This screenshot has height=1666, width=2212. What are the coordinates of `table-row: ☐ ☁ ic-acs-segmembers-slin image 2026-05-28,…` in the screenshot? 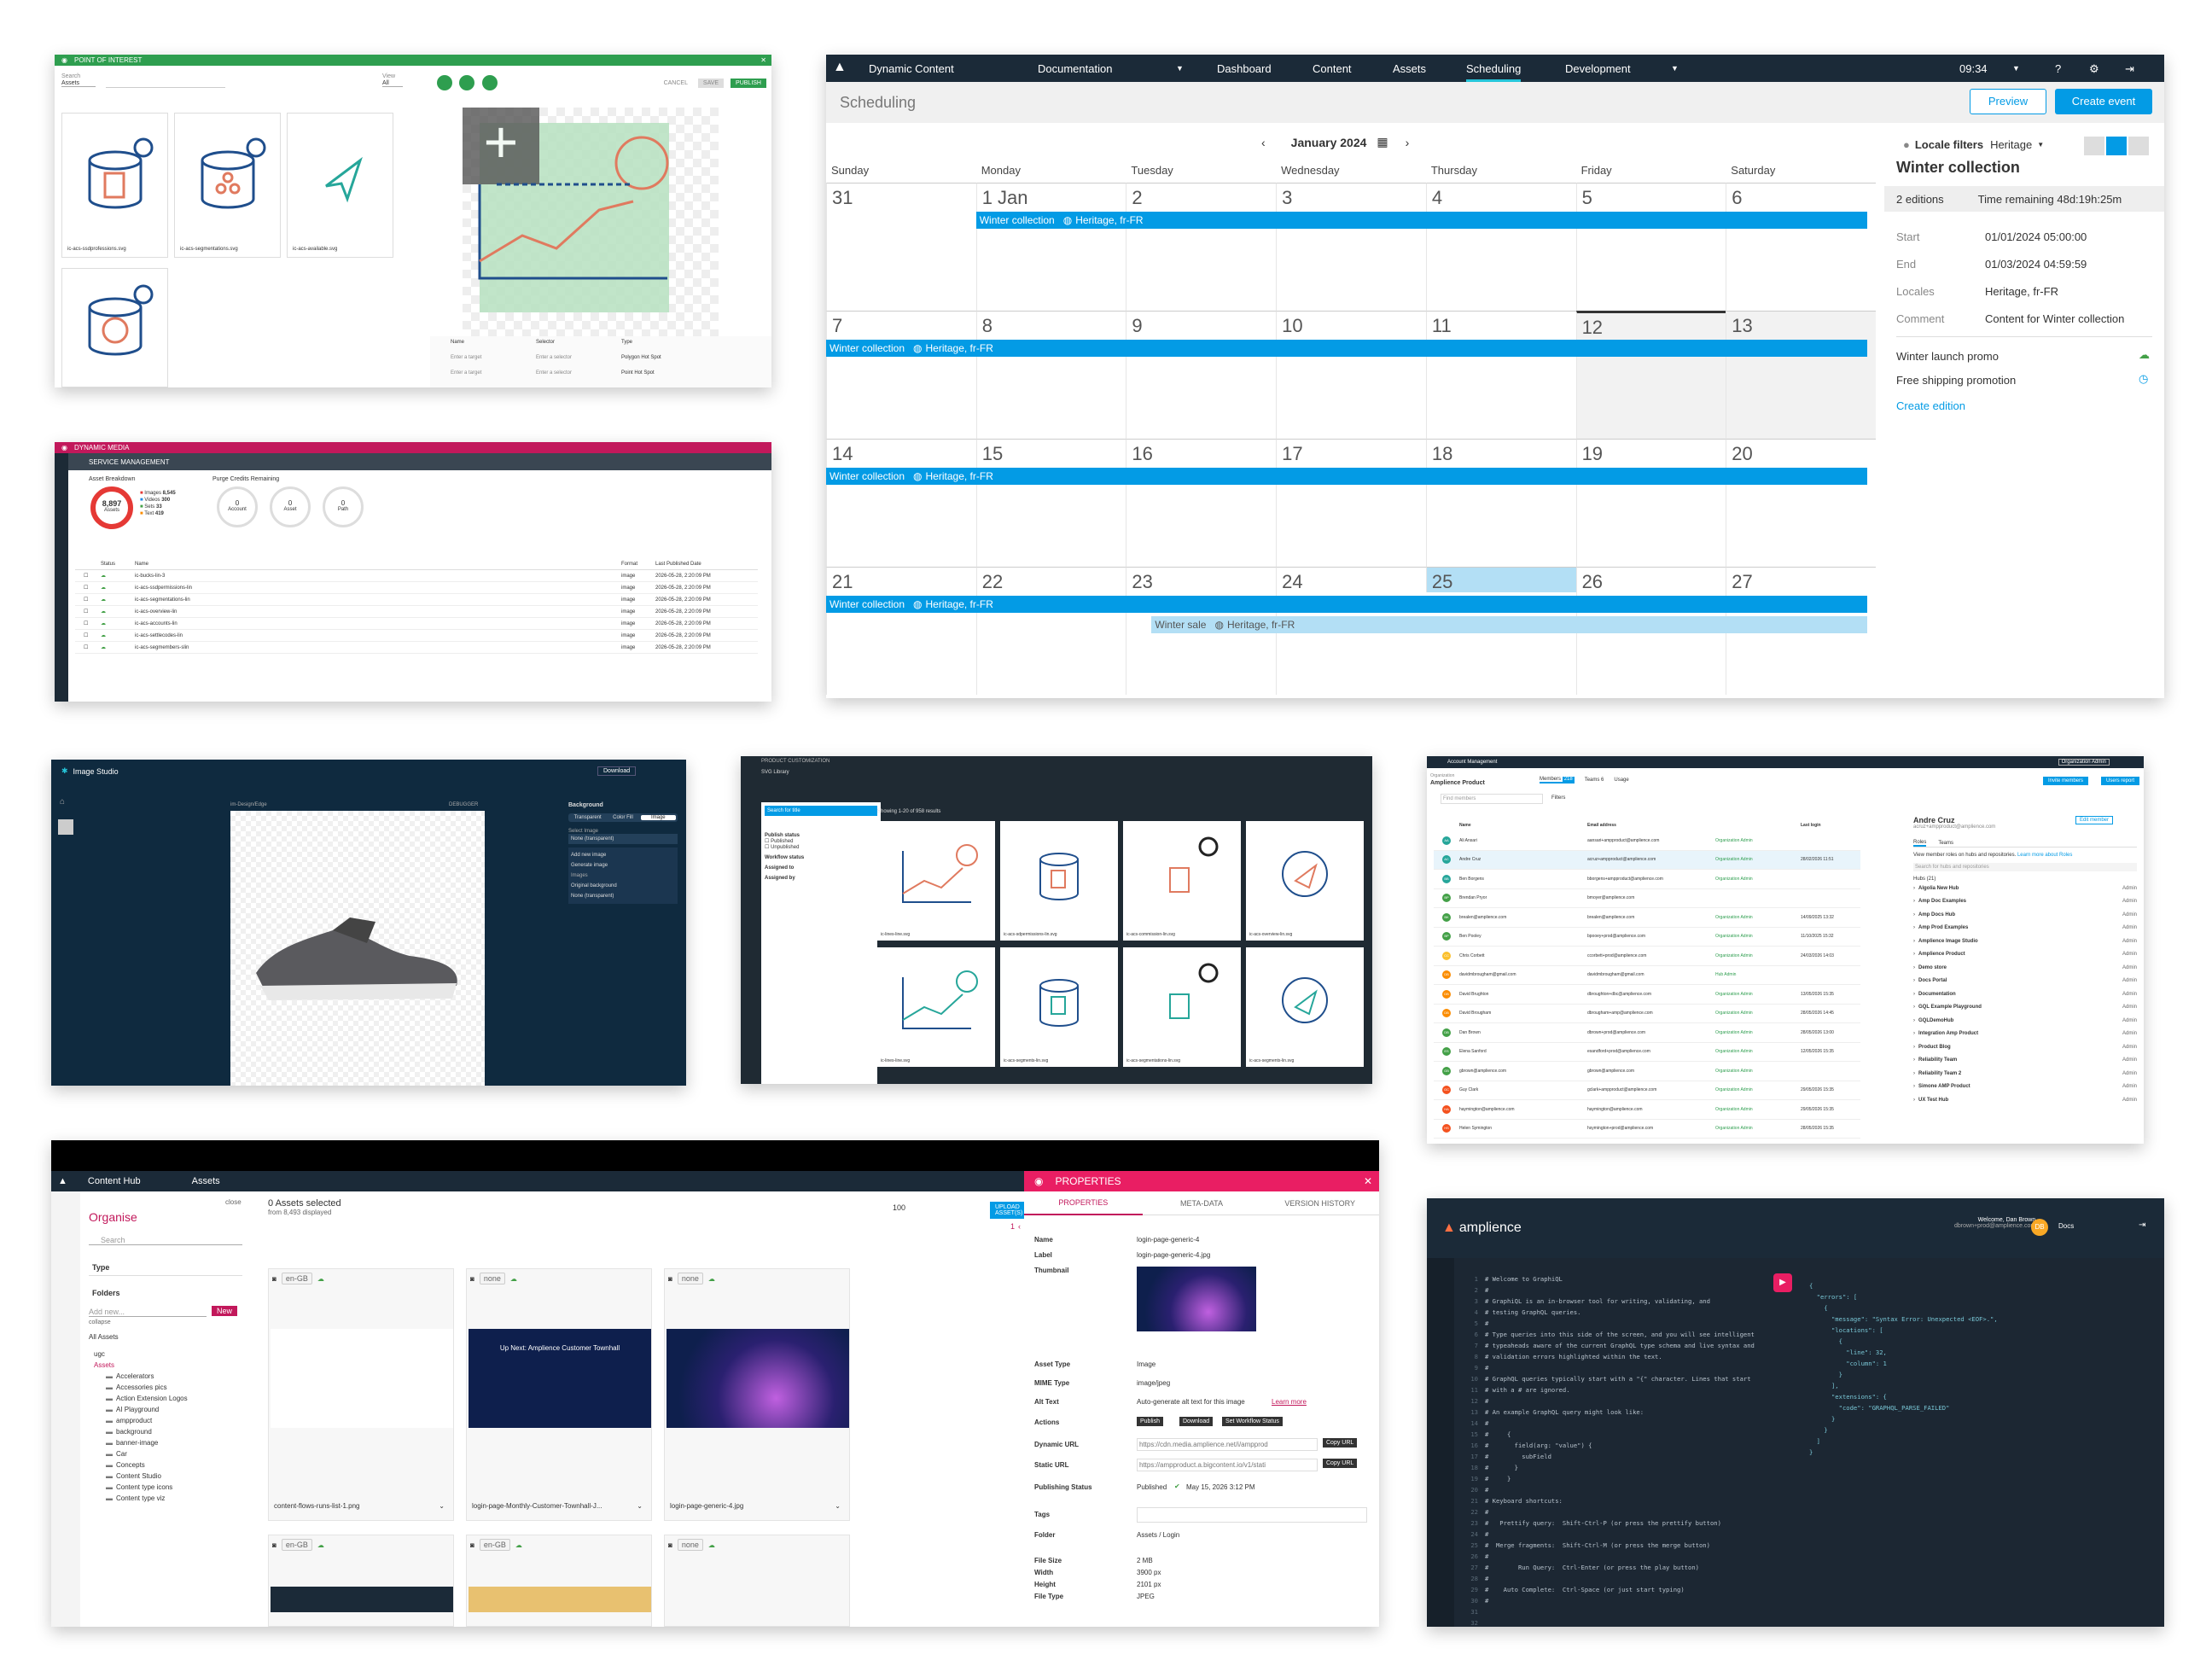 It's located at (416, 648).